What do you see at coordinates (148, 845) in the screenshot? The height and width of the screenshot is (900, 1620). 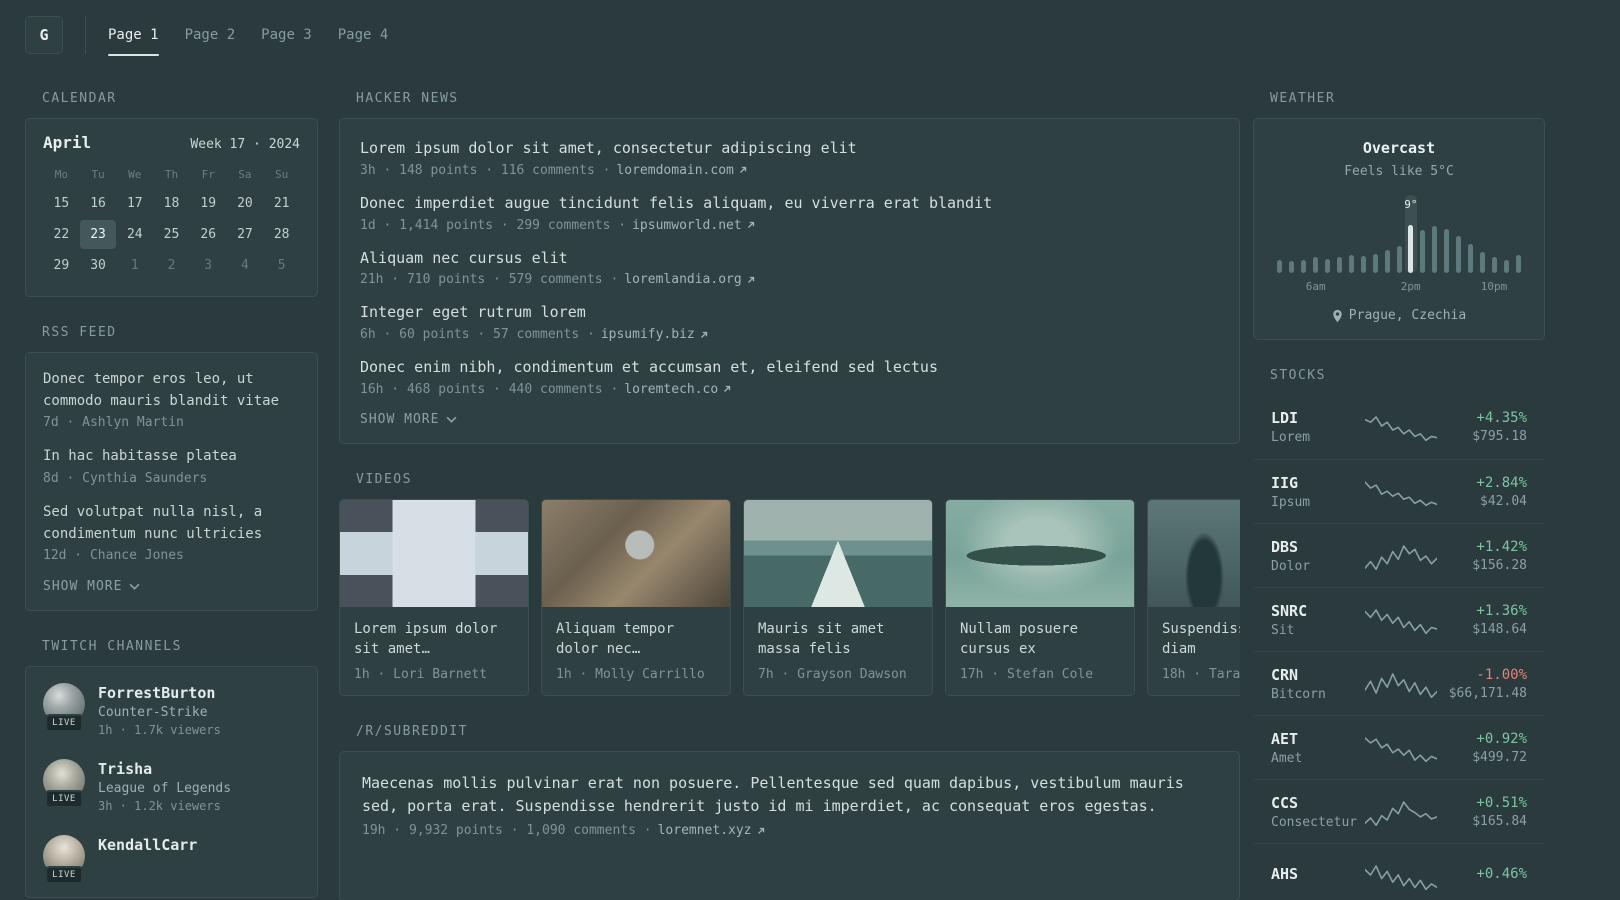 I see `twitch-channel-name: KendallCarr` at bounding box center [148, 845].